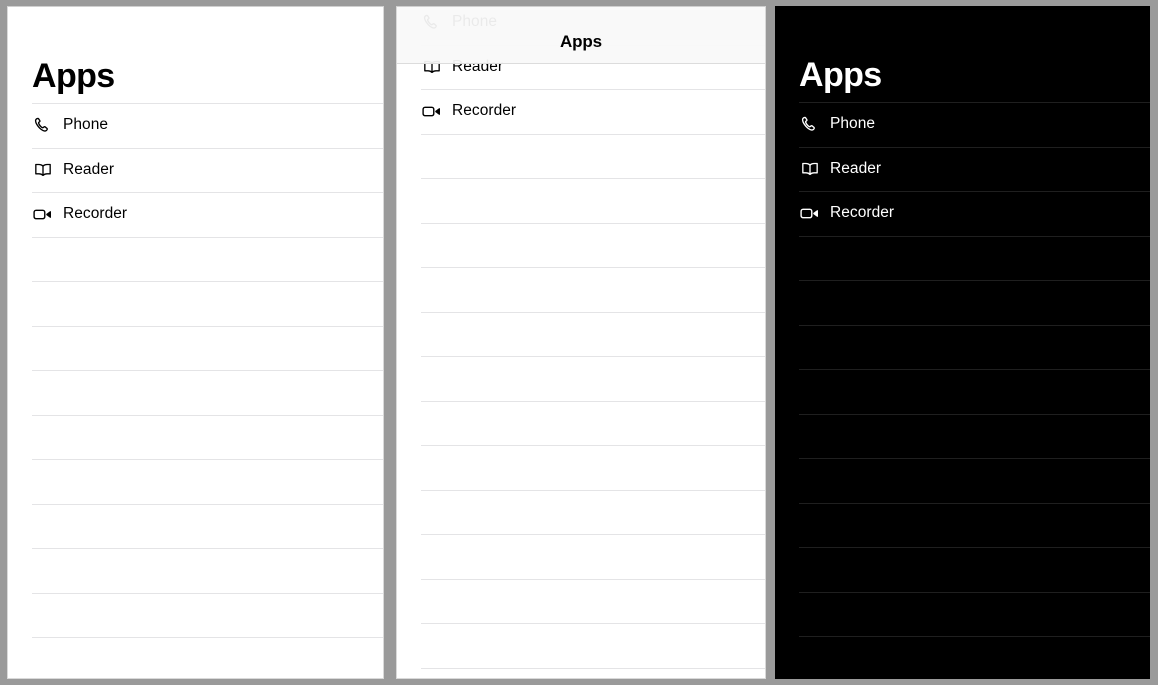  Describe the element at coordinates (581, 41) in the screenshot. I see `navigation-bar-title: Apps` at that location.